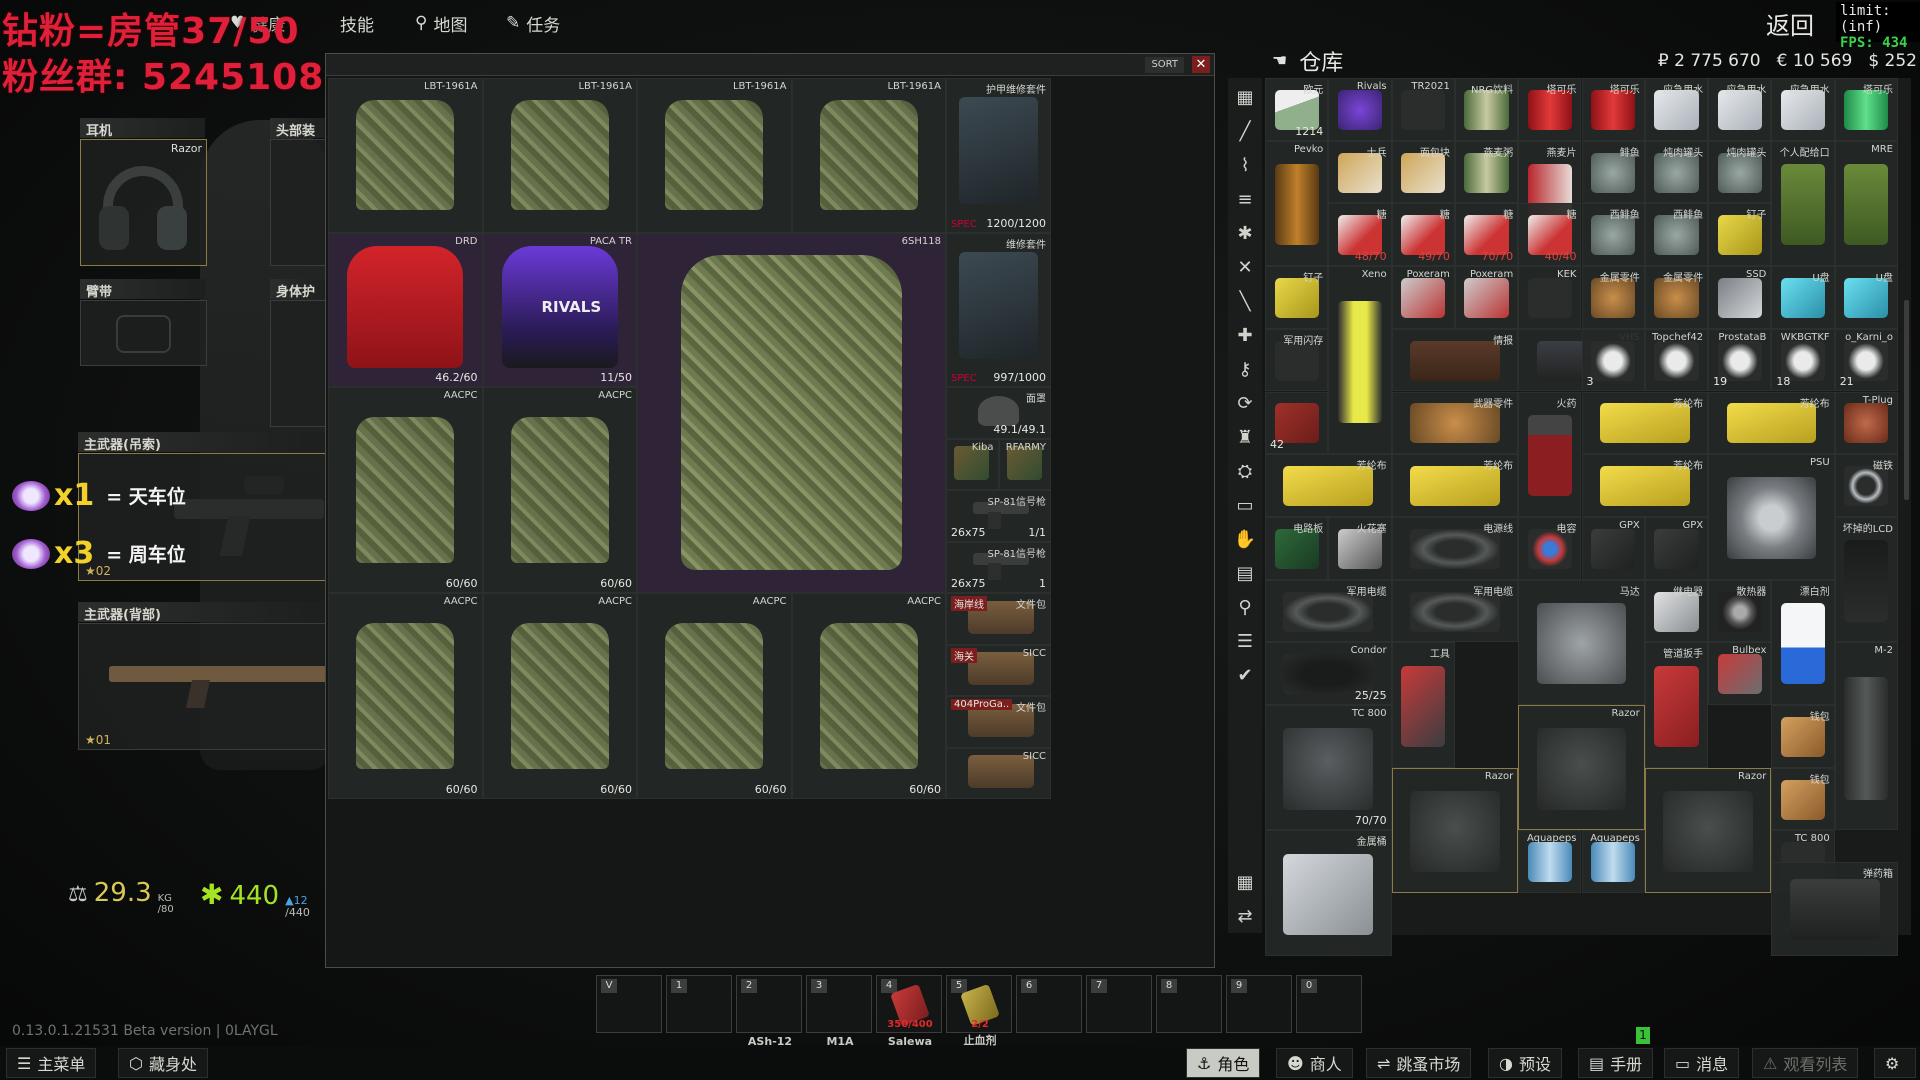  I want to click on container-item: 护甲维修套件 1200/1200 SPEC, so click(999, 155).